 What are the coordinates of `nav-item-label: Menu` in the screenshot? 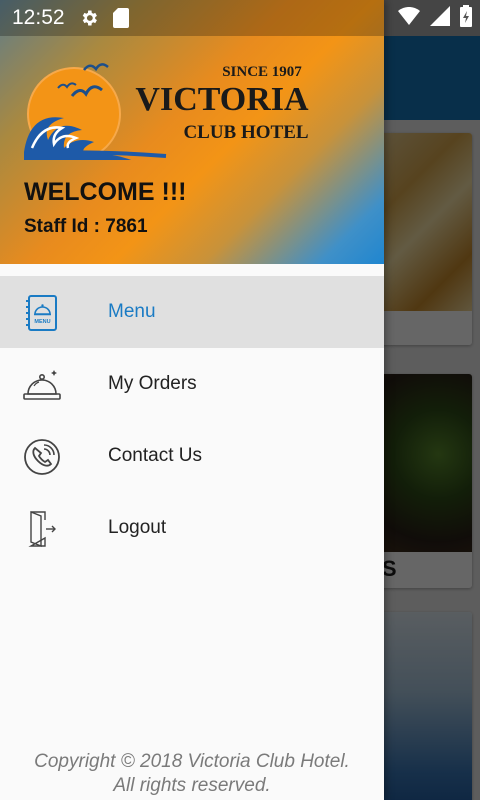 It's located at (132, 311).